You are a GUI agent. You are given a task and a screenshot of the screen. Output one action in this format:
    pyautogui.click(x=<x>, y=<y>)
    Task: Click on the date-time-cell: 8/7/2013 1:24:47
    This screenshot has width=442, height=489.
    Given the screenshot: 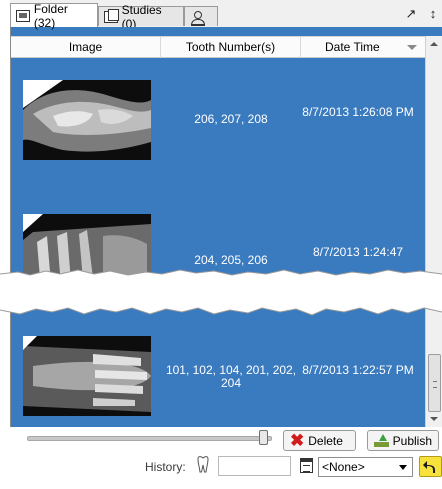 What is the action you would take?
    pyautogui.click(x=358, y=252)
    